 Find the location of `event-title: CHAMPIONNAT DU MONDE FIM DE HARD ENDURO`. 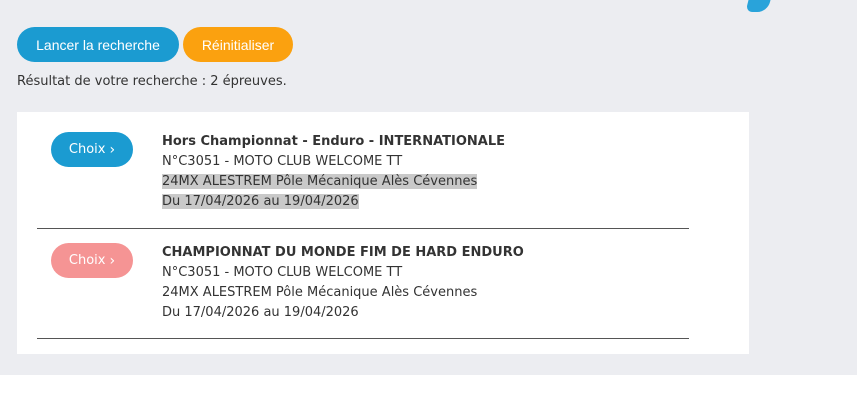

event-title: CHAMPIONNAT DU MONDE FIM DE HARD ENDURO is located at coordinates (343, 252).